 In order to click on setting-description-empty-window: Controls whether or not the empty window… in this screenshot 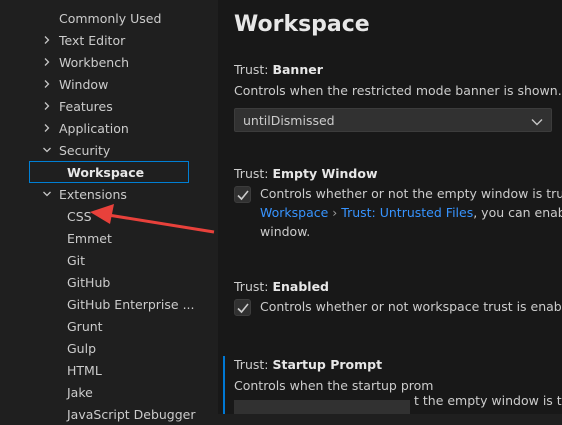, I will do `click(411, 212)`.